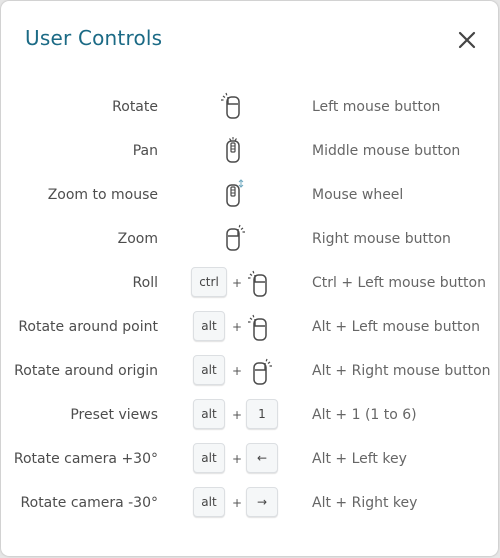 The height and width of the screenshot is (558, 500). Describe the element at coordinates (262, 502) in the screenshot. I see `key-secondary: →` at that location.